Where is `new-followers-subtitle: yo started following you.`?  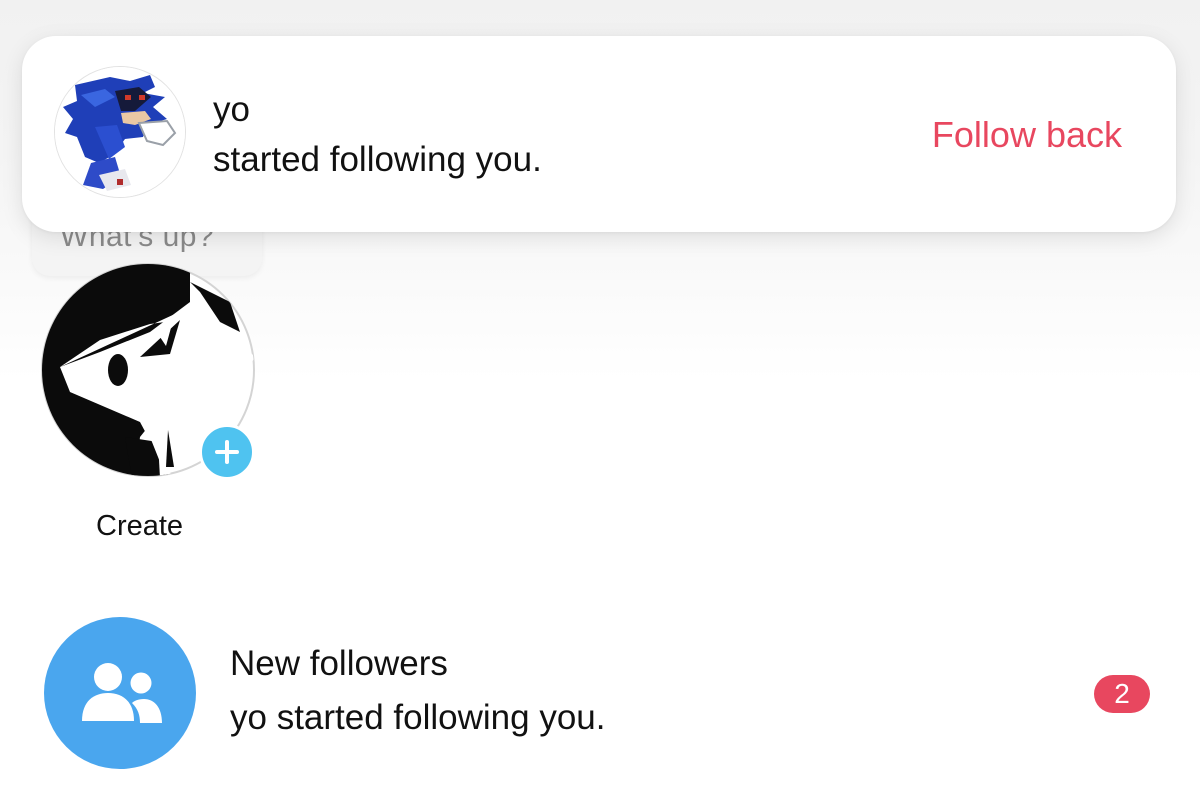 new-followers-subtitle: yo started following you. is located at coordinates (418, 717).